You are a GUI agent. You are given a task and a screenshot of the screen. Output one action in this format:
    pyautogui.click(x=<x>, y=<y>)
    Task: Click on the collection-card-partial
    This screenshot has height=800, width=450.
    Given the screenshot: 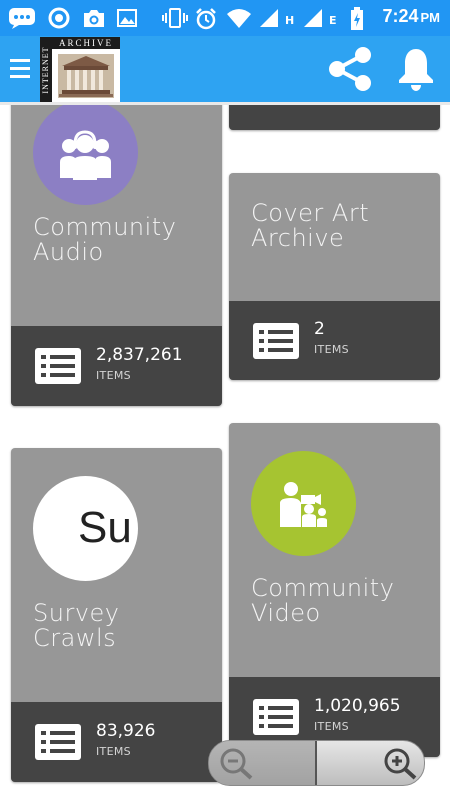 What is the action you would take?
    pyautogui.click(x=334, y=117)
    